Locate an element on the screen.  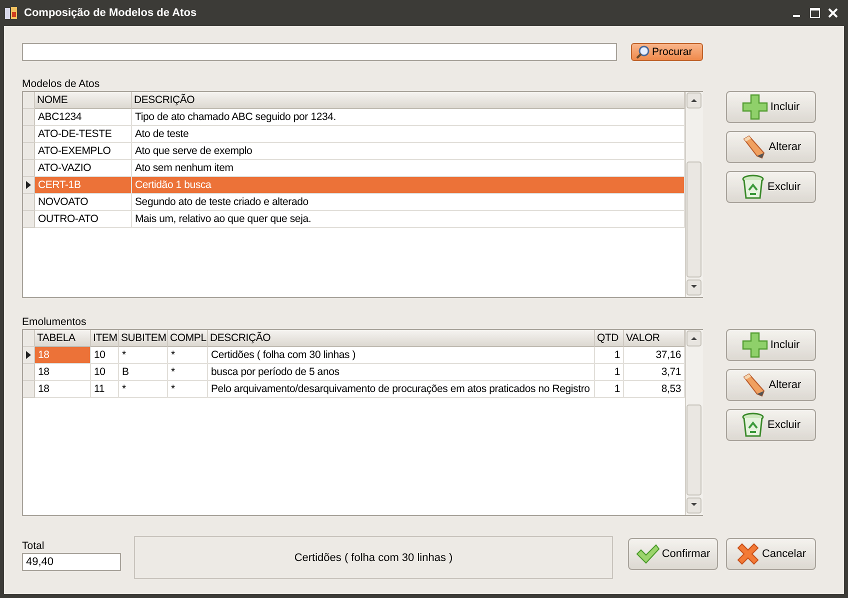
column-header: VALOR is located at coordinates (654, 338).